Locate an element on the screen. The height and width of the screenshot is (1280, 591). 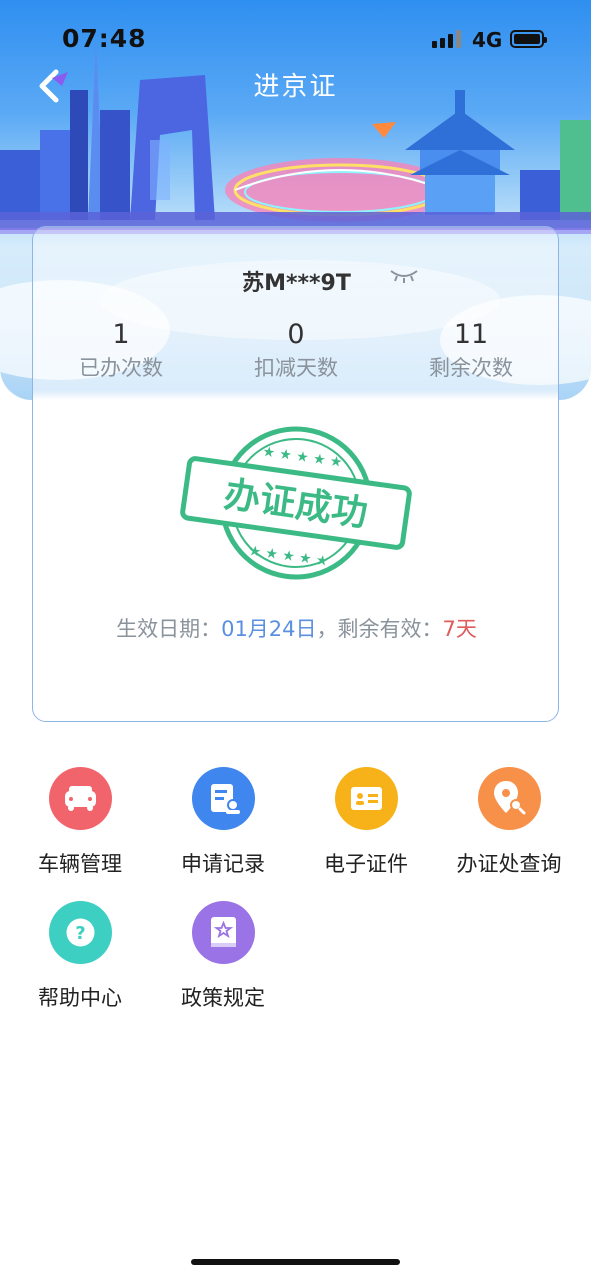
menu-help-center-label: 帮助中心 is located at coordinates (80, 998).